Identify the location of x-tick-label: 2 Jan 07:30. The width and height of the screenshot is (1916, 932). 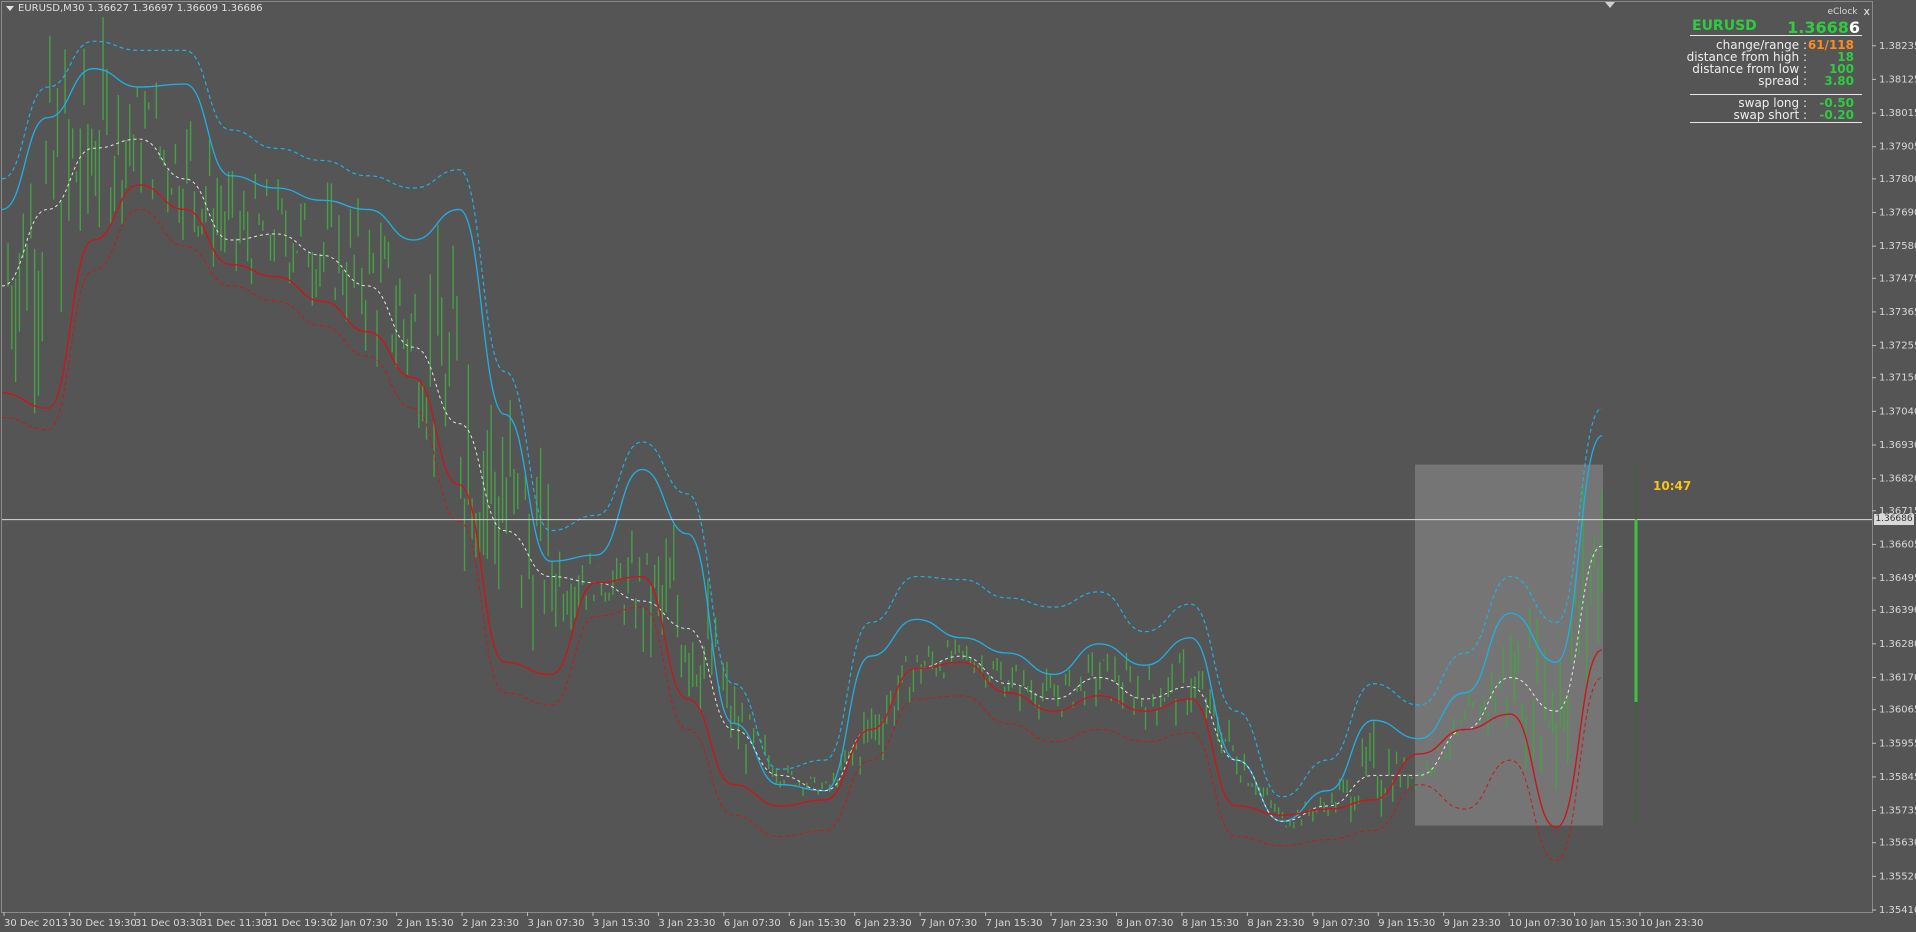
(359, 923).